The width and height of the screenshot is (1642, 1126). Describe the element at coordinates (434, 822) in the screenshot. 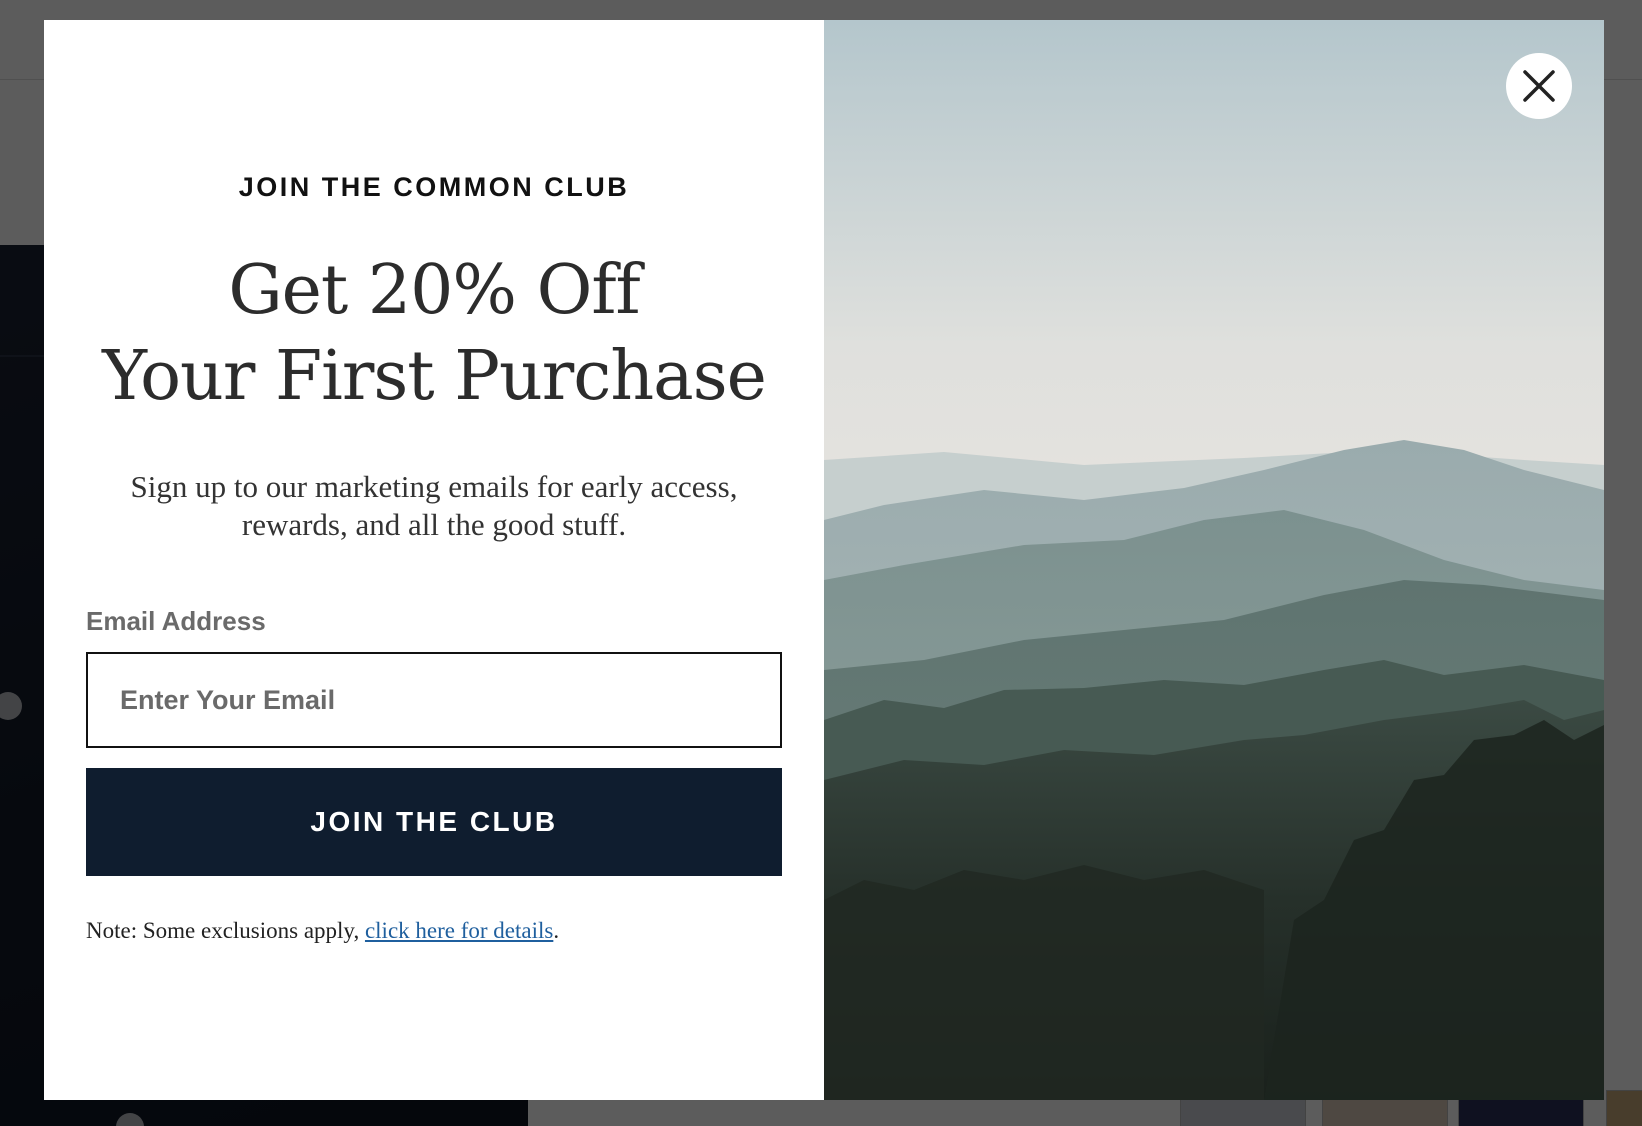

I see `join-club-button: JOIN THE CLUB` at that location.